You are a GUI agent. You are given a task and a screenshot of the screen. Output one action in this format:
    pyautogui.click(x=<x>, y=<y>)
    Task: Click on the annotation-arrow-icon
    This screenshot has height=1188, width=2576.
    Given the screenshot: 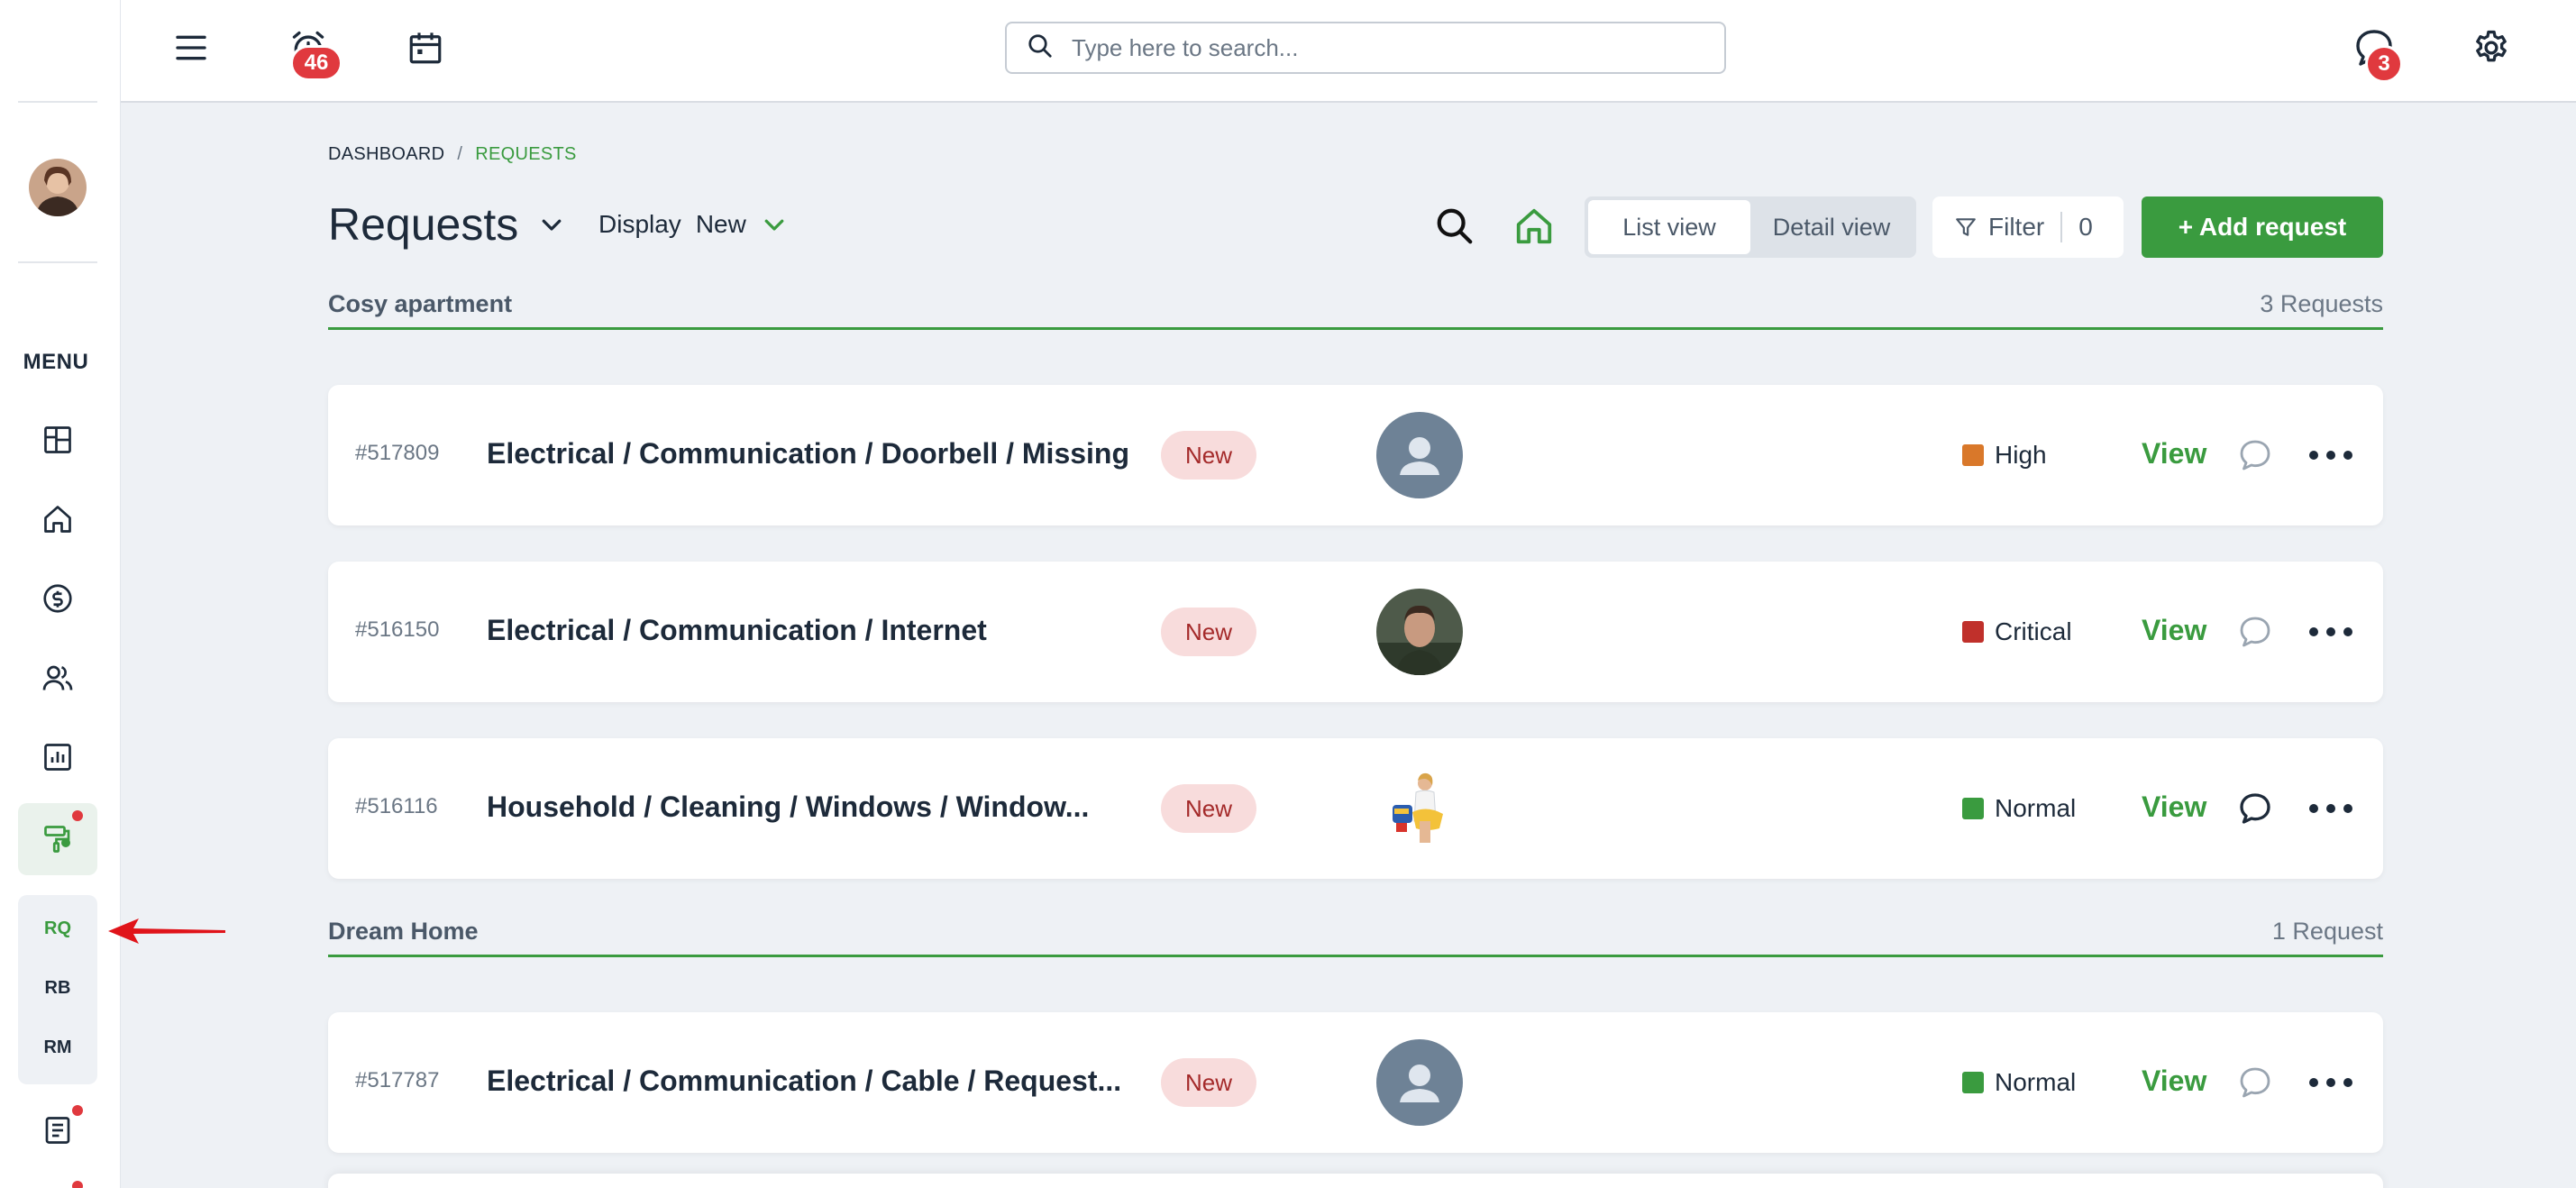 What is the action you would take?
    pyautogui.click(x=166, y=931)
    